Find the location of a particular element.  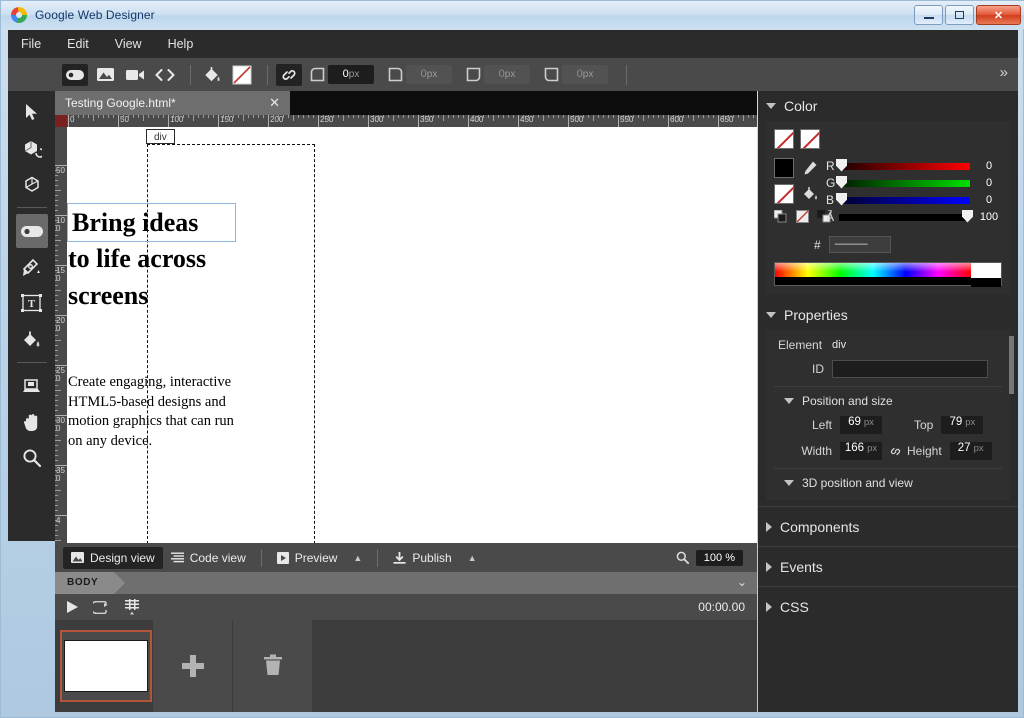

gradient-none-swatch is located at coordinates (784, 194).